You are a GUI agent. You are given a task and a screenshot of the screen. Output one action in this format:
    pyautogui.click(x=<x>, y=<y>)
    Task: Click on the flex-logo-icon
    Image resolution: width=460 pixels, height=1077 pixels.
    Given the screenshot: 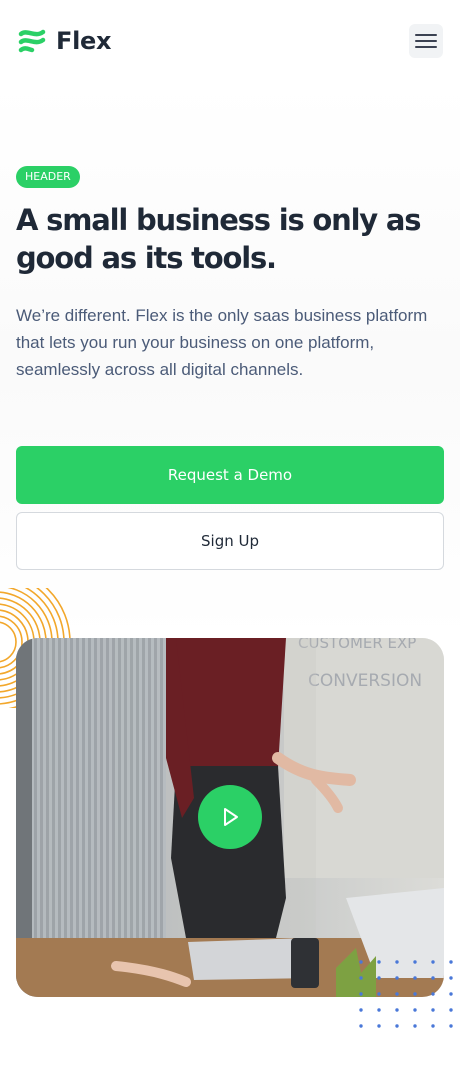 What is the action you would take?
    pyautogui.click(x=32, y=41)
    